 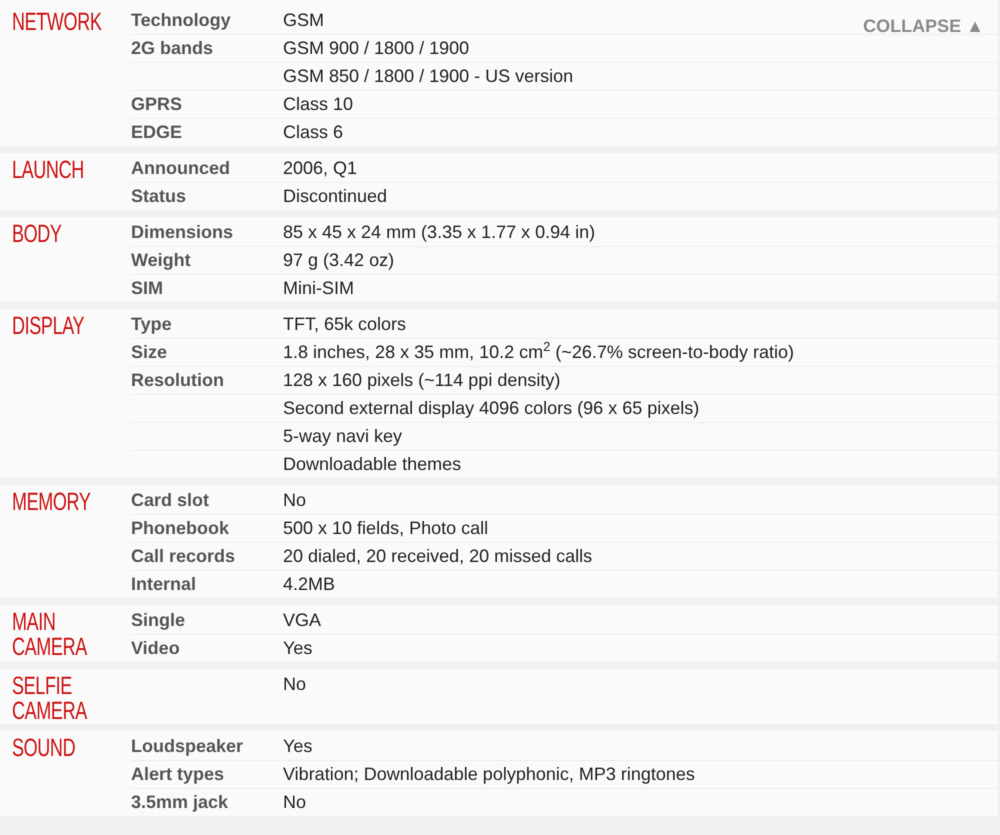 I want to click on section-heading: MEMORY, so click(x=52, y=502).